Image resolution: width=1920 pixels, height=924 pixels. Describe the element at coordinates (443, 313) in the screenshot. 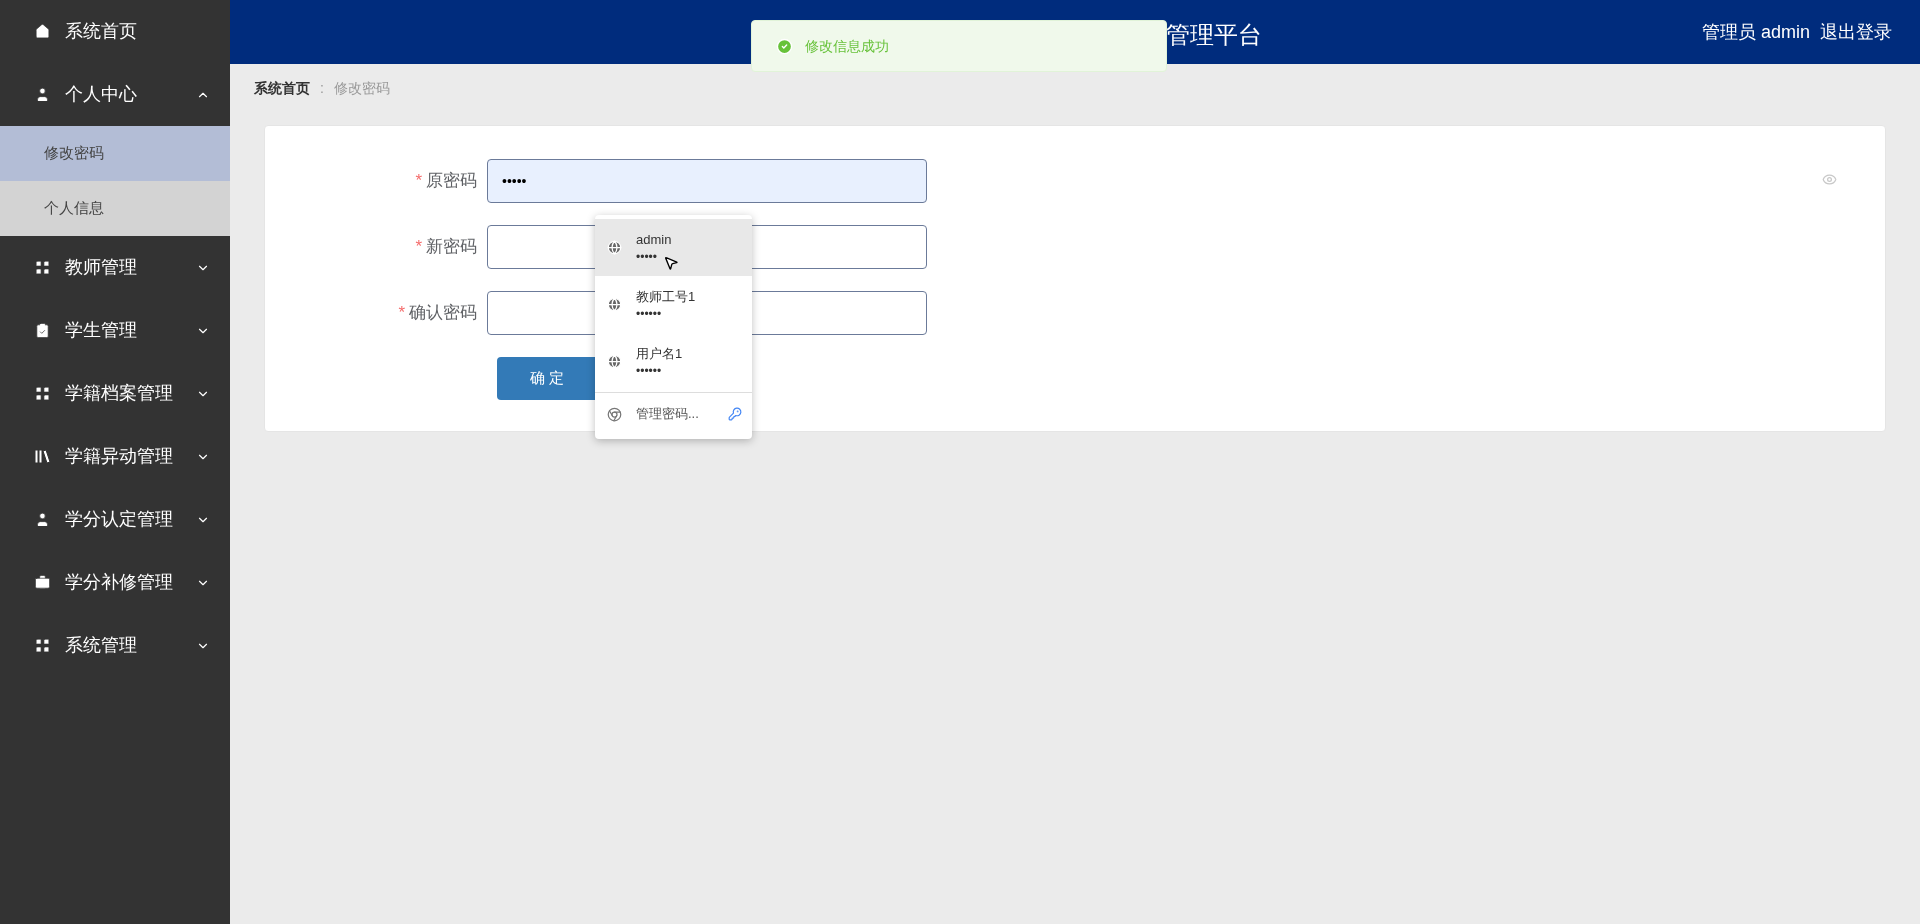

I see `field-label: 确认密码` at that location.